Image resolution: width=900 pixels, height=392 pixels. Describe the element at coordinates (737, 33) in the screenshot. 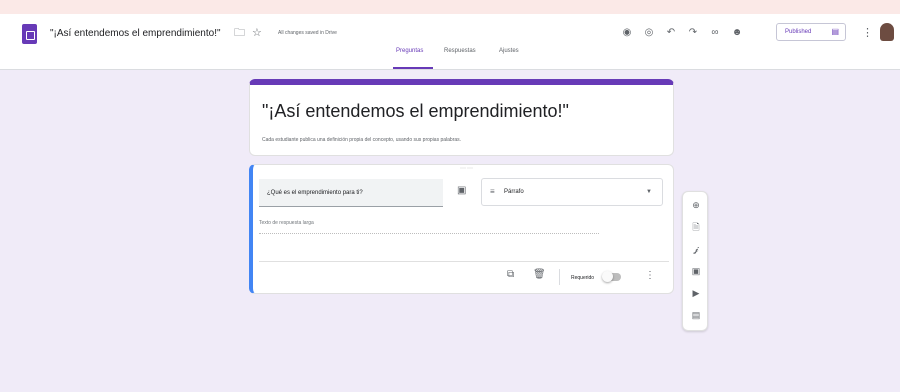

I see `add-collaborator-icon: ☻` at that location.